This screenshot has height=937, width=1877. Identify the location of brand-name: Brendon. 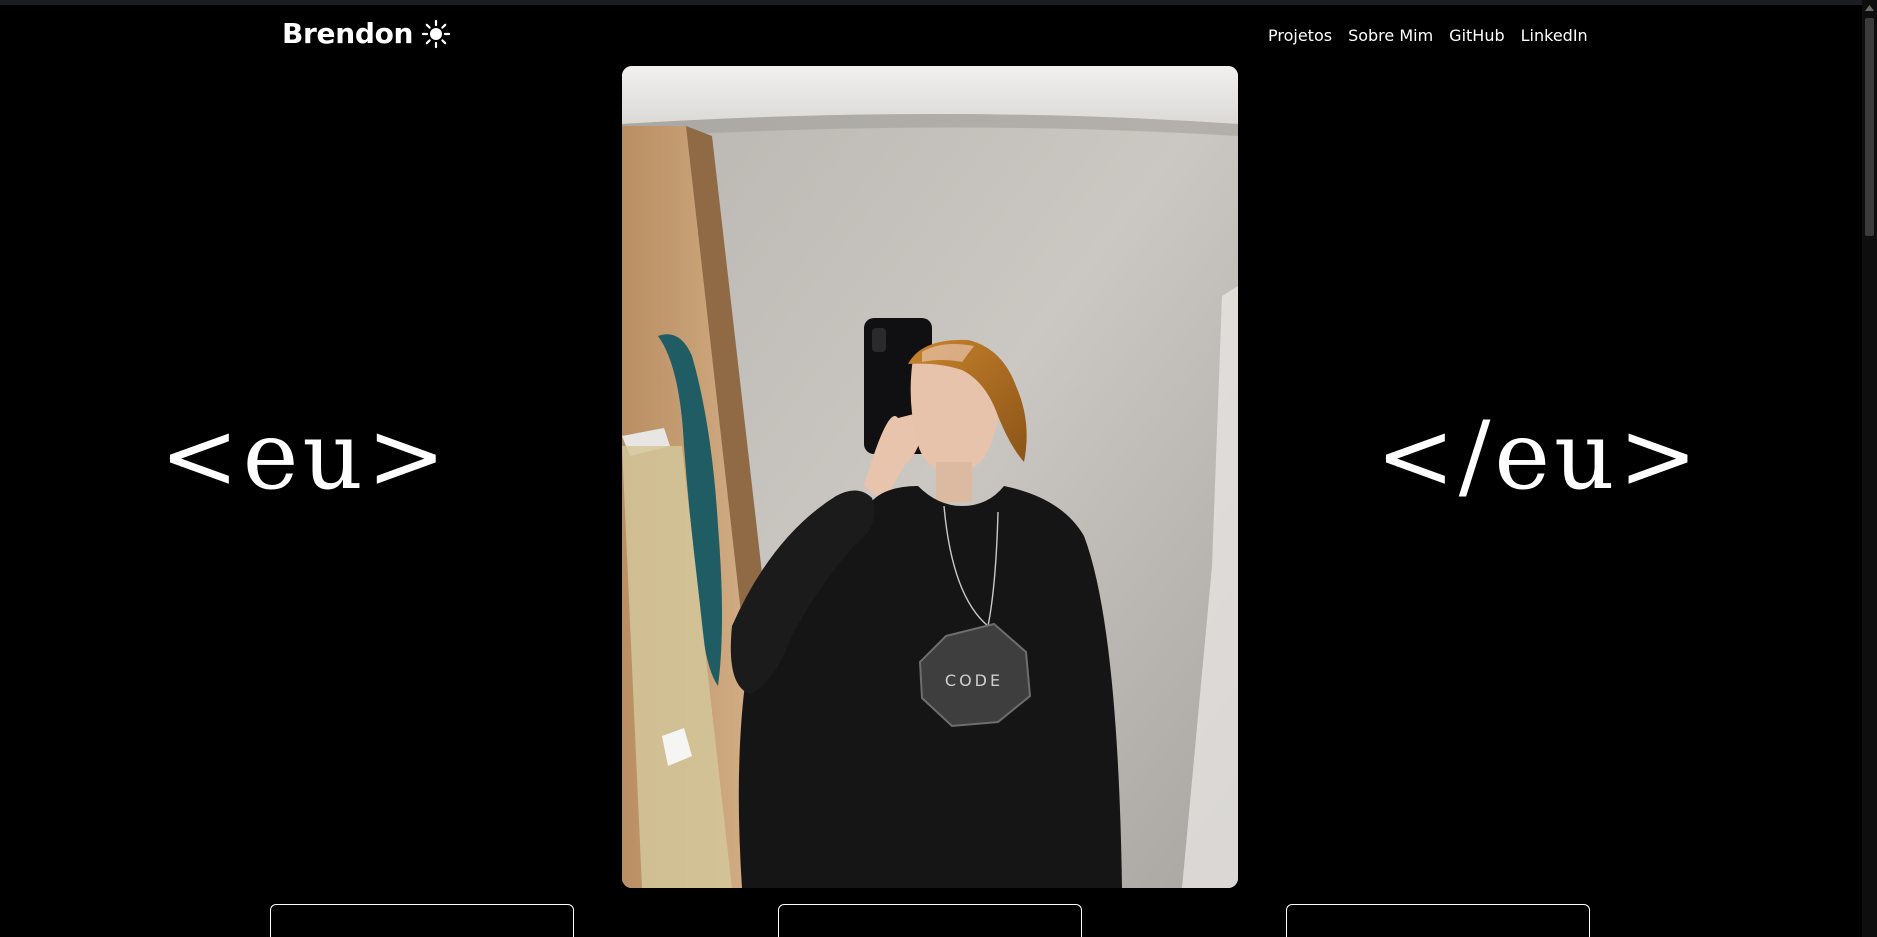
(348, 33).